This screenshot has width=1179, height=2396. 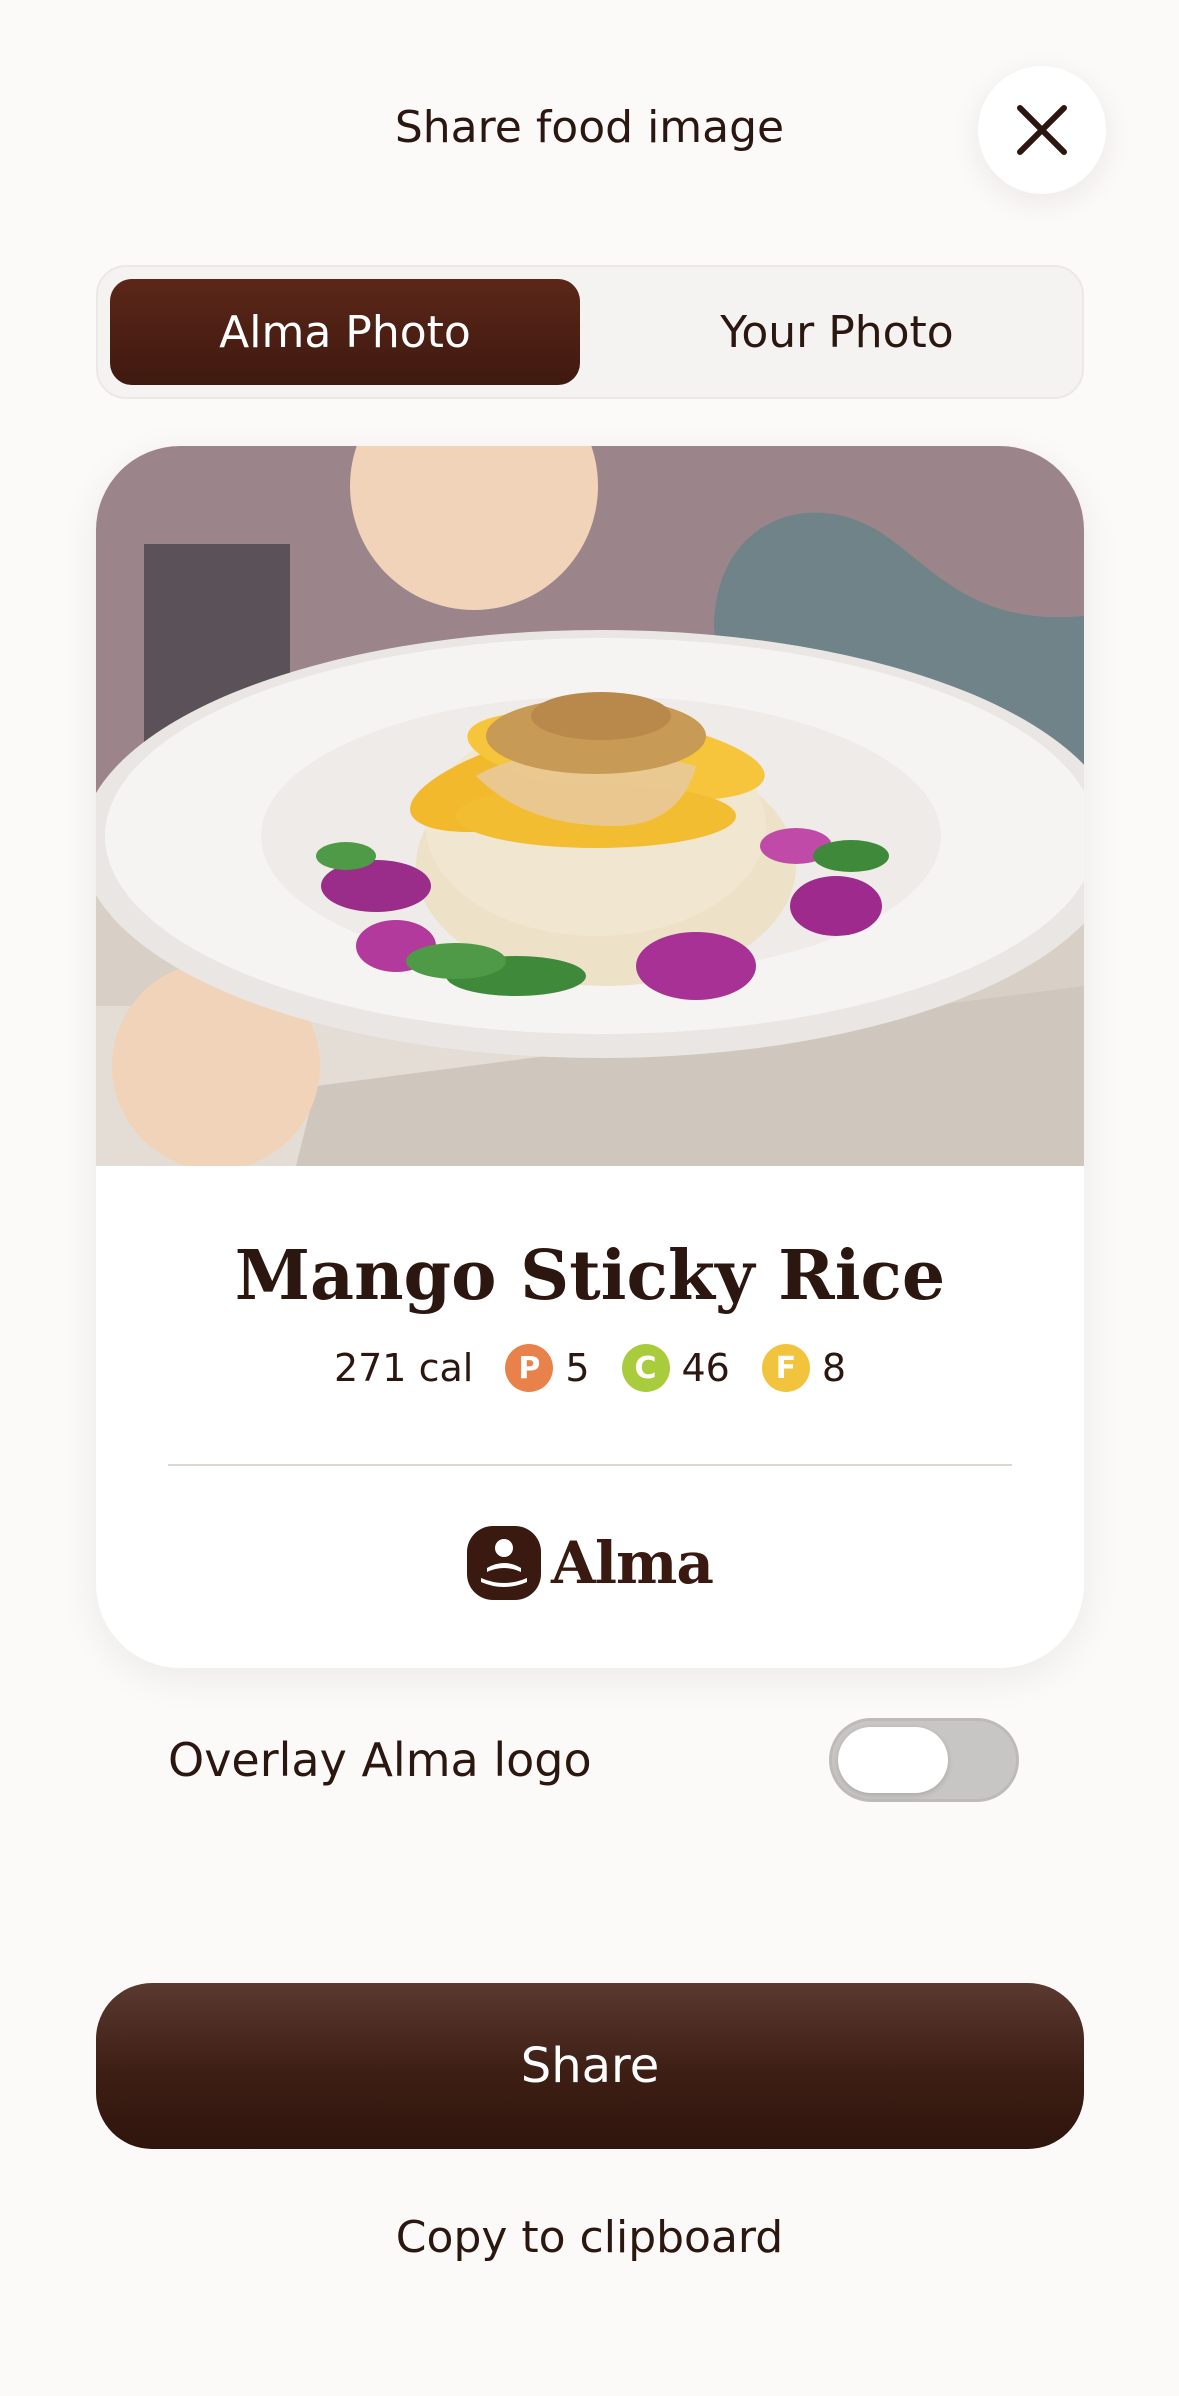 What do you see at coordinates (590, 1276) in the screenshot?
I see `food-name: Mango Sticky Rice` at bounding box center [590, 1276].